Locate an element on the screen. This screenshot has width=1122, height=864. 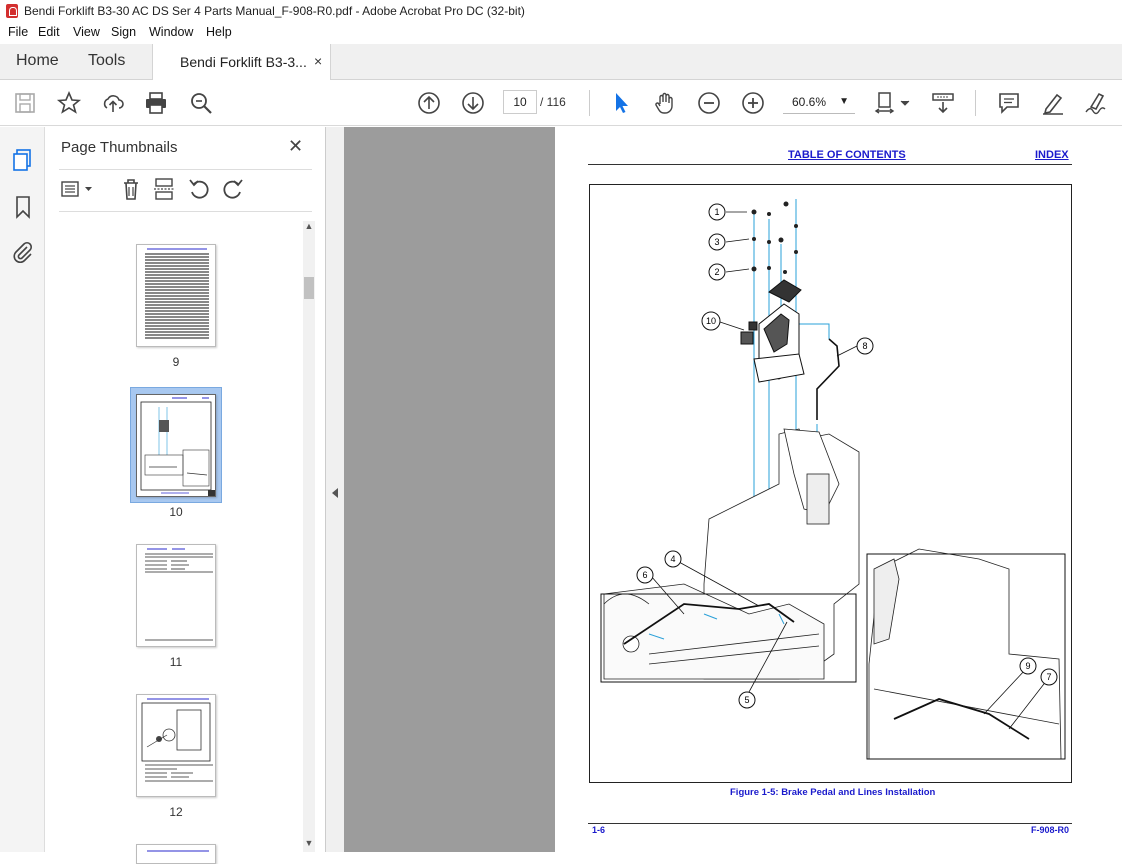
header-rule is located at coordinates (830, 164).